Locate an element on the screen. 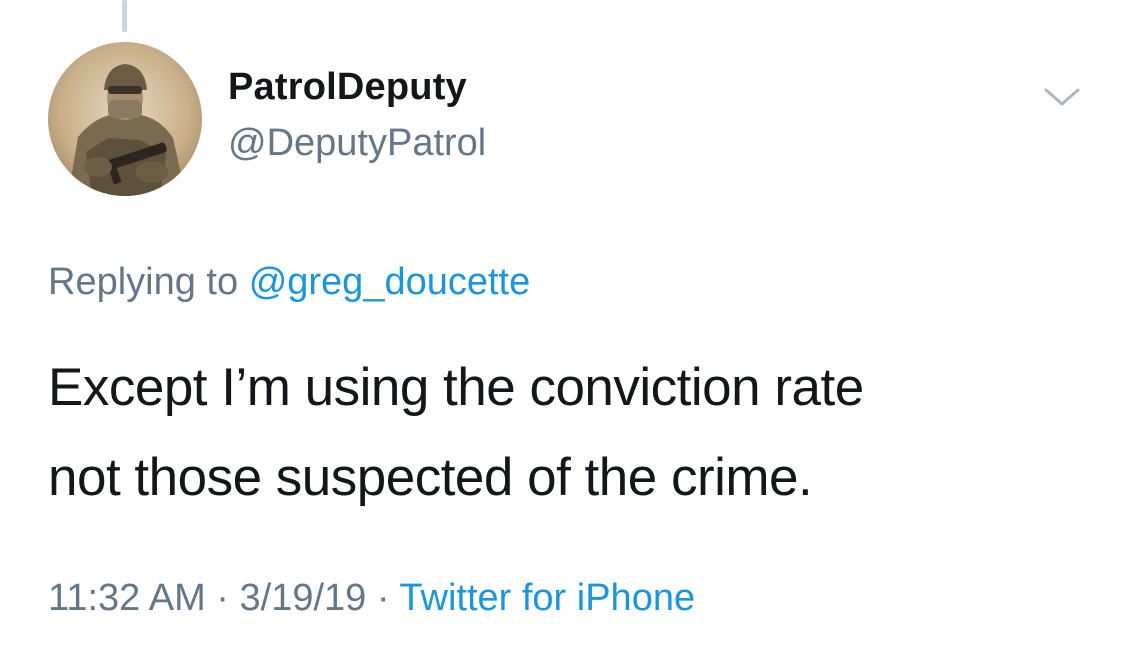 Image resolution: width=1125 pixels, height=651 pixels. tweet-meta: 11:32 AM · 3/19/19 · Twitter for iPhone is located at coordinates (371, 598).